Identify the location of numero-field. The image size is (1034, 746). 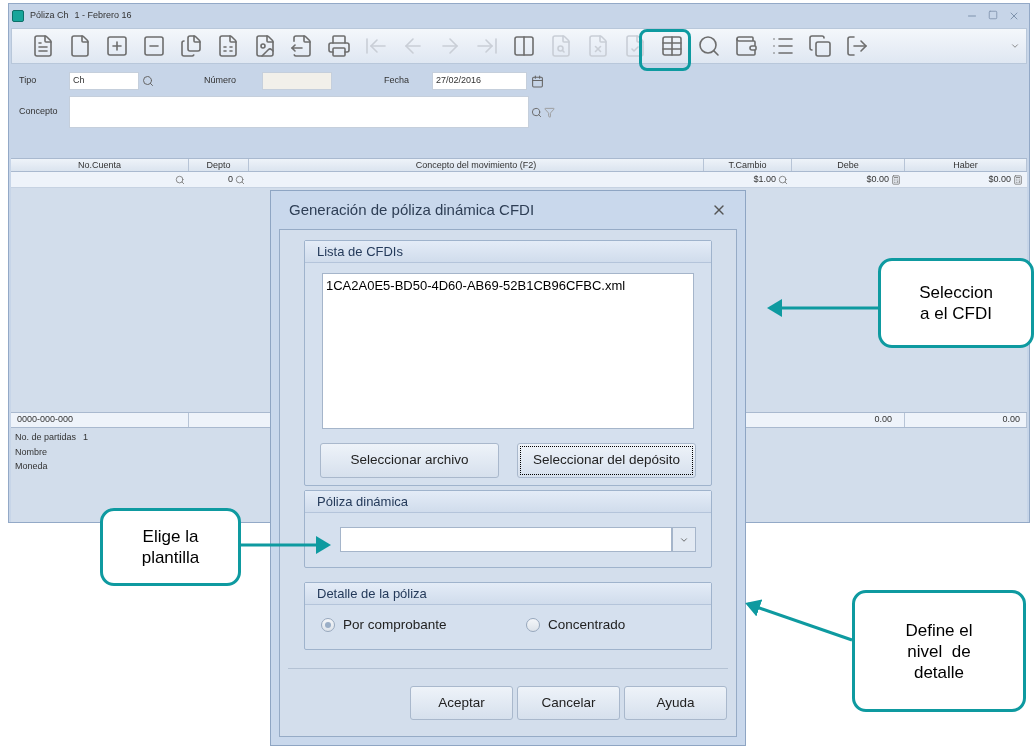
(297, 81).